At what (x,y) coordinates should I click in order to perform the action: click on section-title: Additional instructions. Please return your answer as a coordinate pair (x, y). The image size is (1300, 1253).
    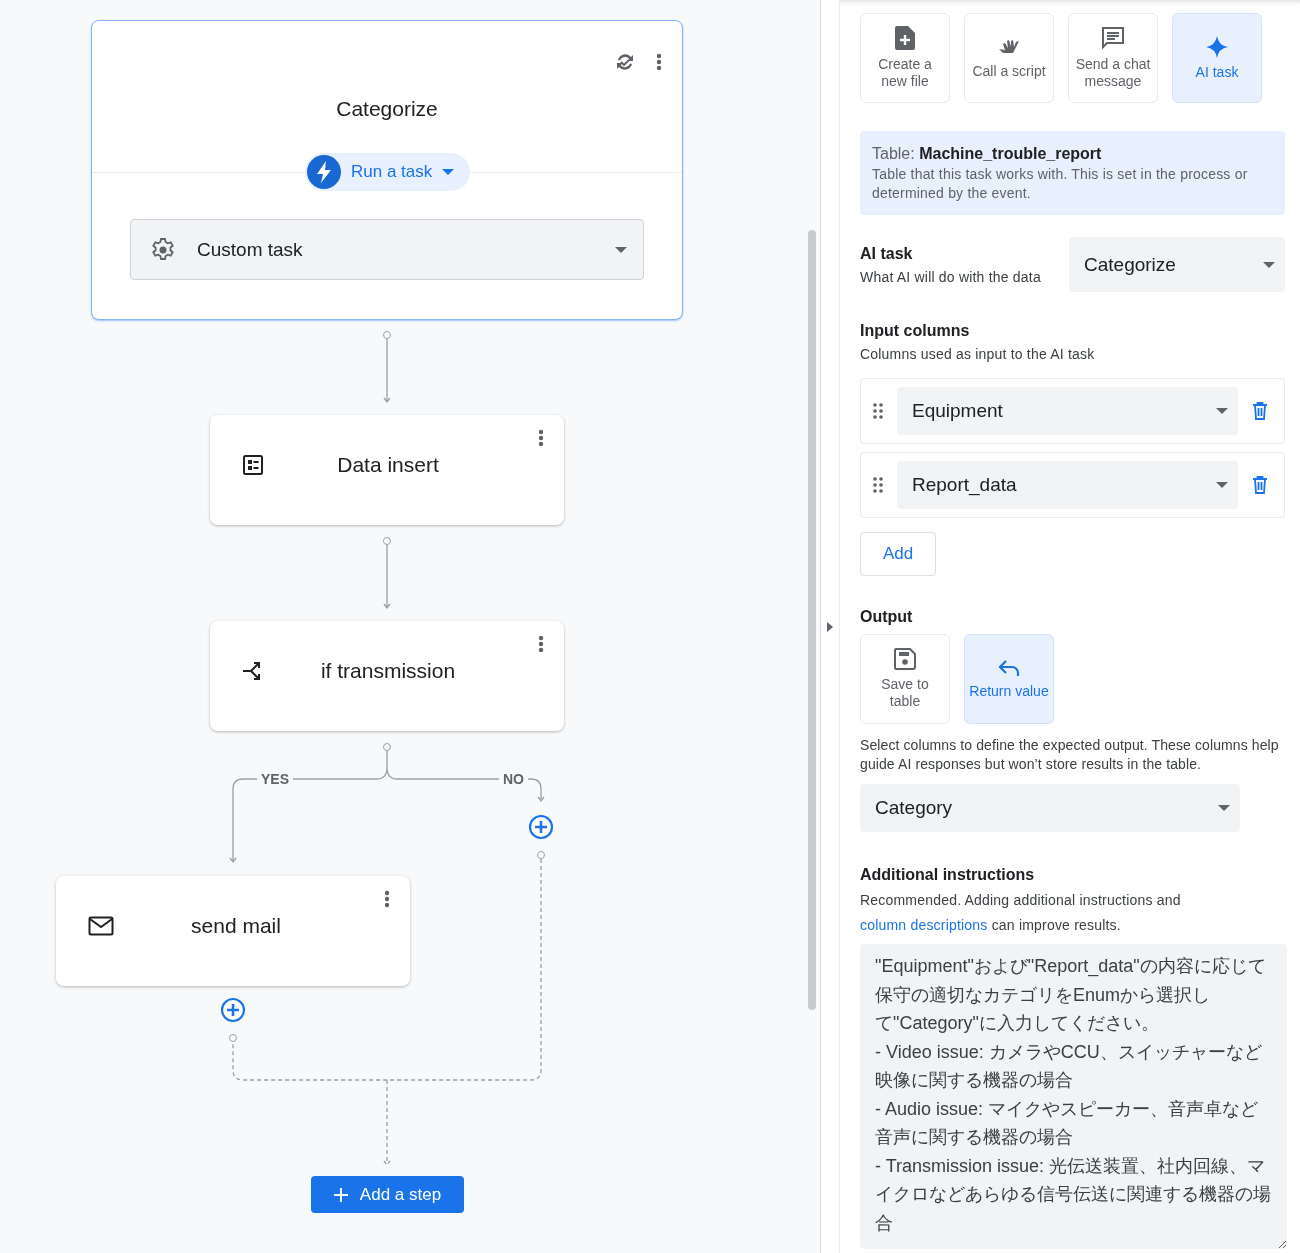
    Looking at the image, I should click on (948, 875).